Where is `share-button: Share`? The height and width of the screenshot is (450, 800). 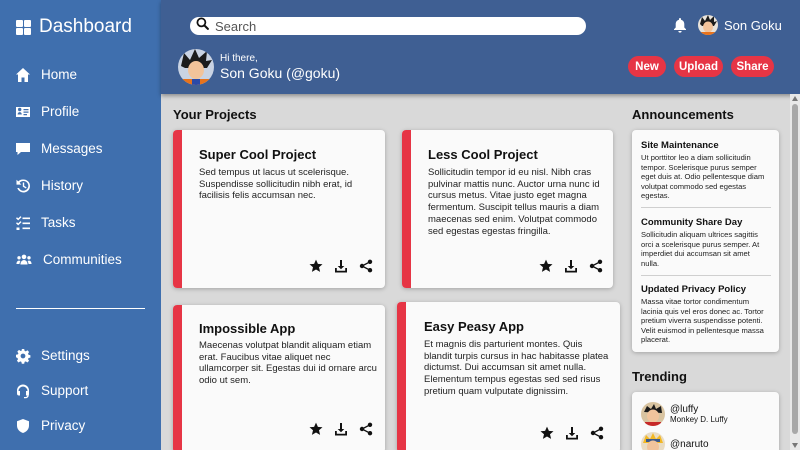 share-button: Share is located at coordinates (752, 66).